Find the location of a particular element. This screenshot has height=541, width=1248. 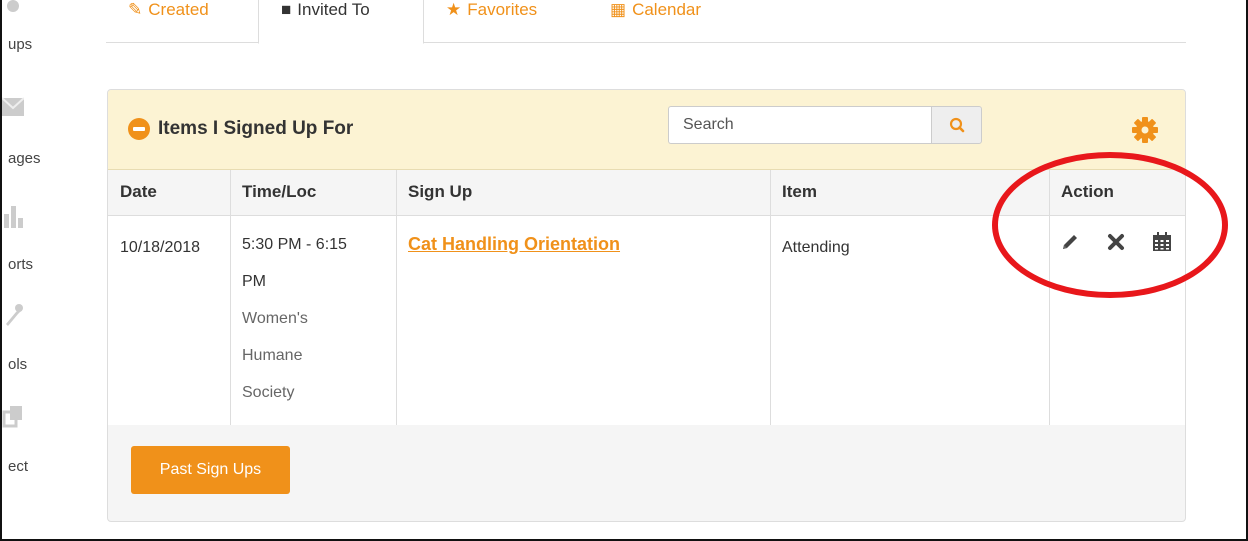

location-text: Women's Humane Society is located at coordinates (275, 355).